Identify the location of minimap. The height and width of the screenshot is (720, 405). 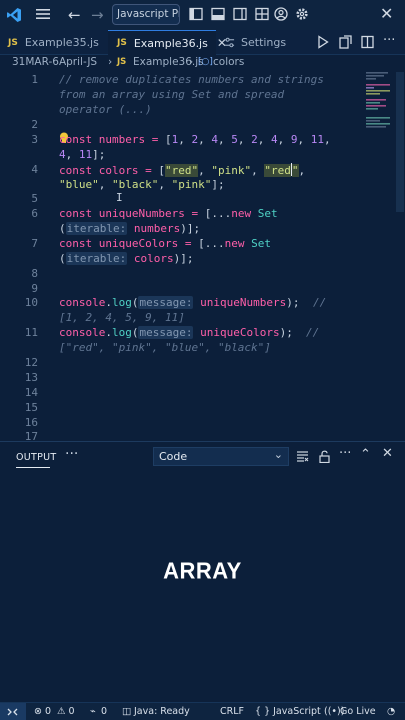
(380, 102).